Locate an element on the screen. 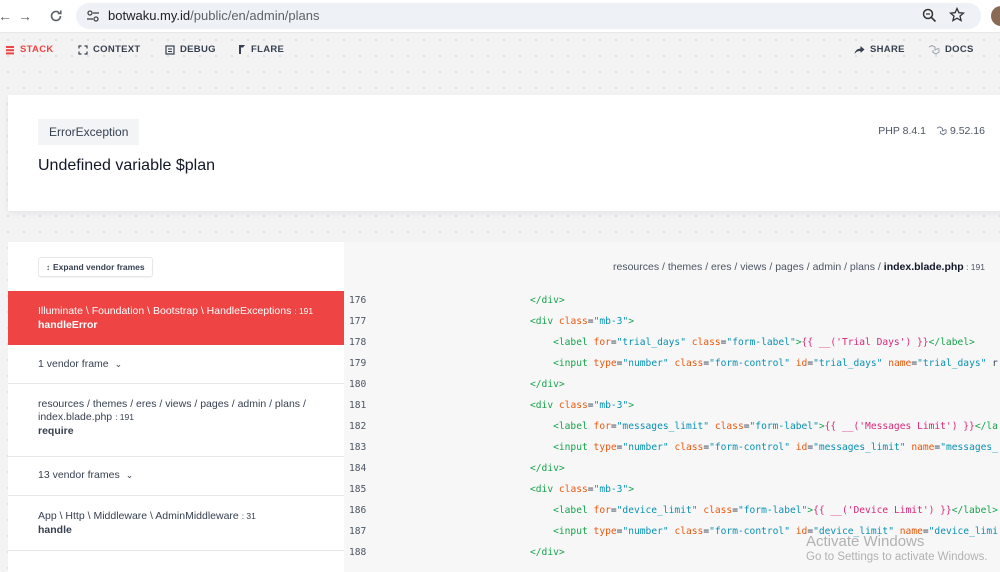 This screenshot has height=572, width=1000. code-token: <label is located at coordinates (573, 426).